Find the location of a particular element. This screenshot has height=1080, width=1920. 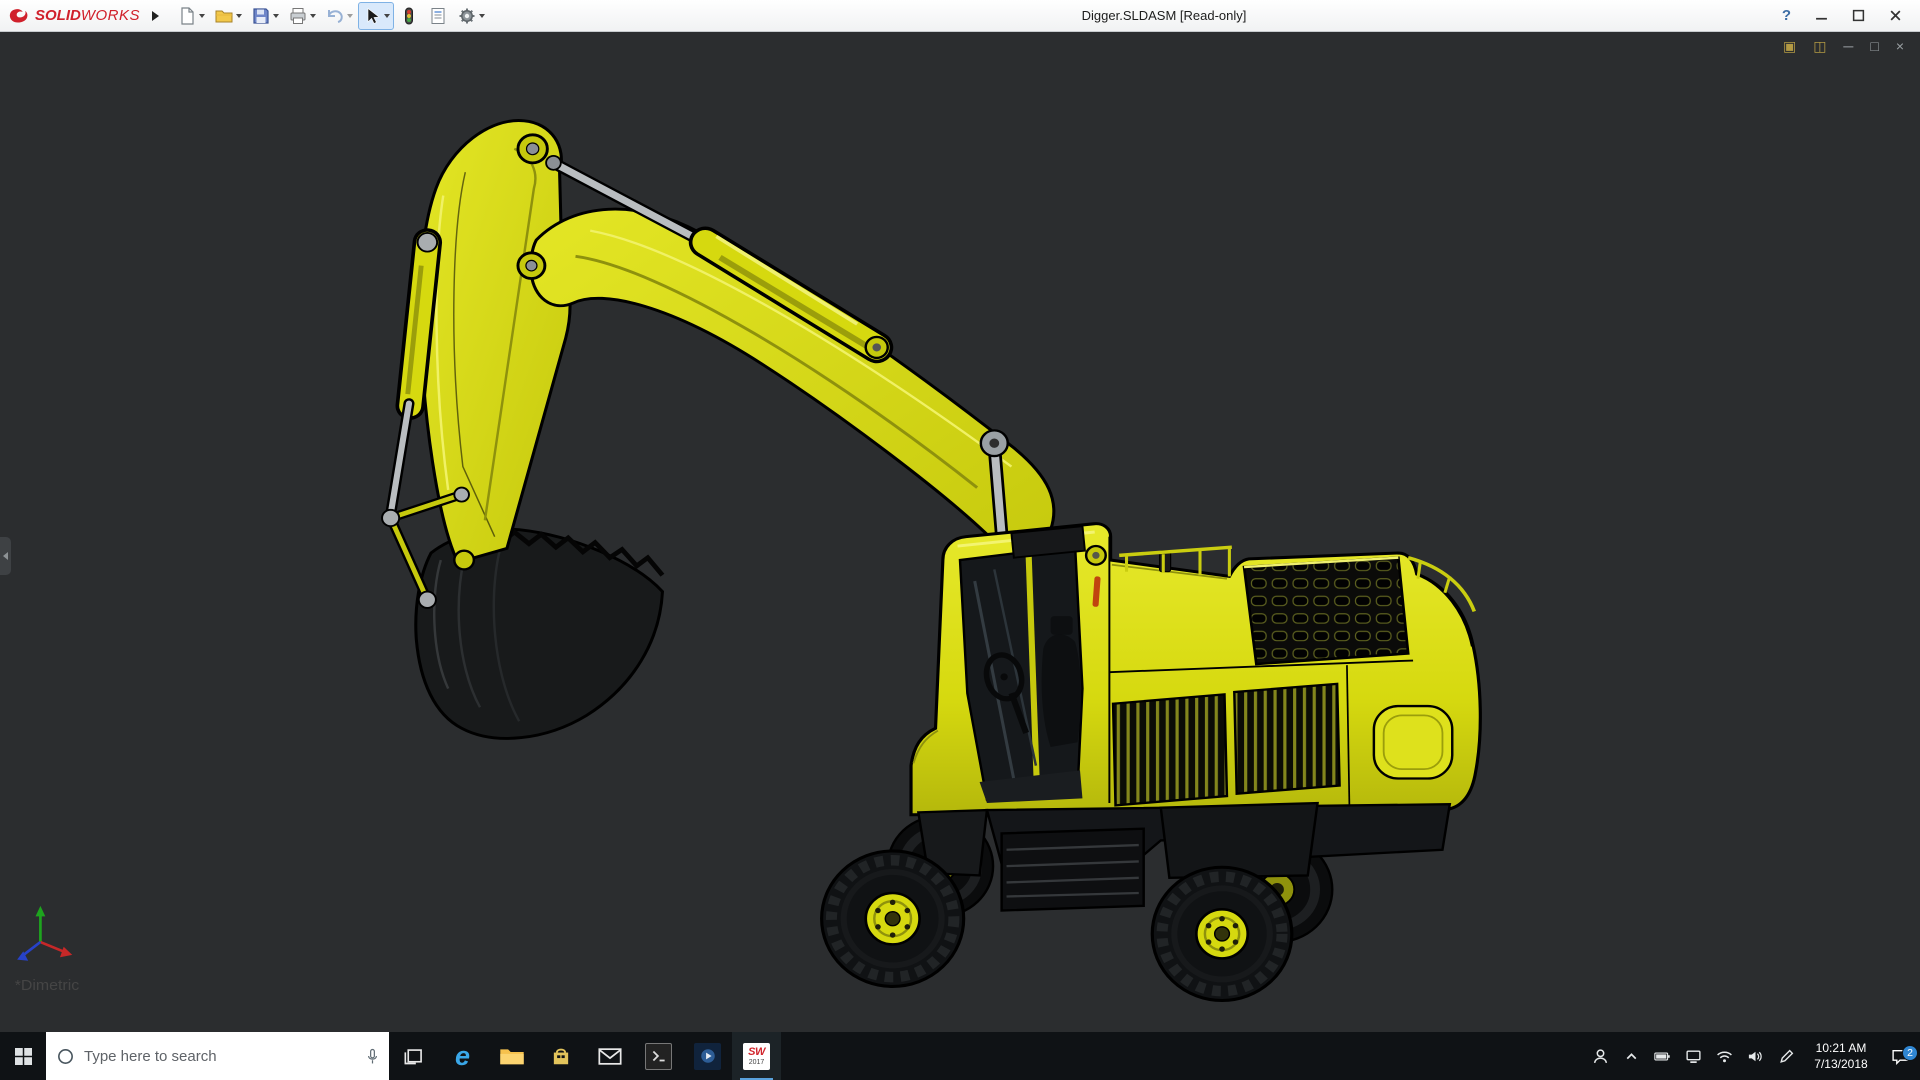

store-icon is located at coordinates (560, 1056).